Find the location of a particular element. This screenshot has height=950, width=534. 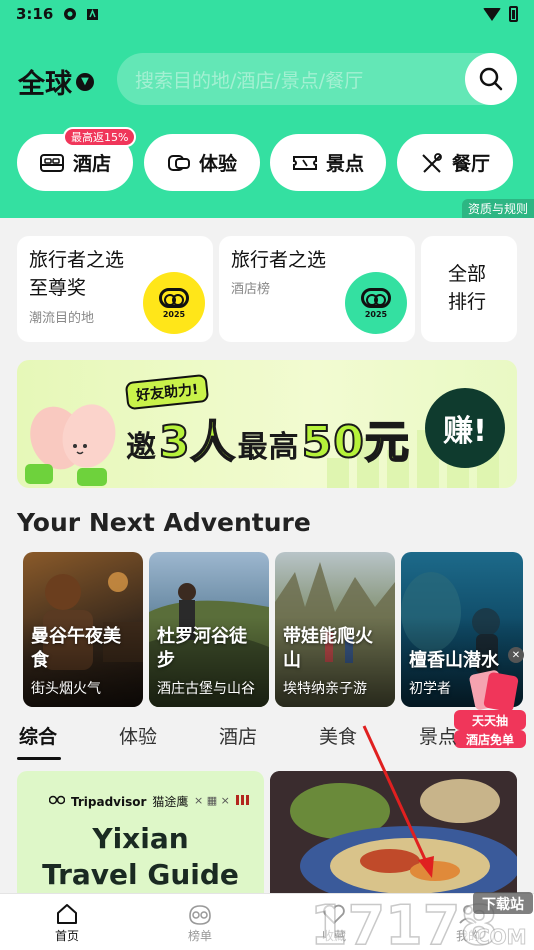

active-tab-indicator is located at coordinates (39, 758).